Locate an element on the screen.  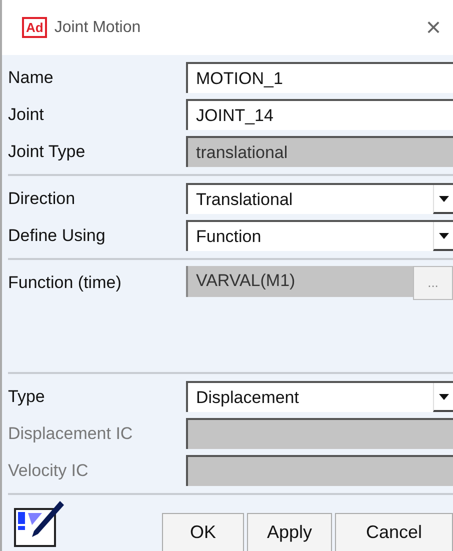
dropdown-value: Displacement is located at coordinates (247, 398).